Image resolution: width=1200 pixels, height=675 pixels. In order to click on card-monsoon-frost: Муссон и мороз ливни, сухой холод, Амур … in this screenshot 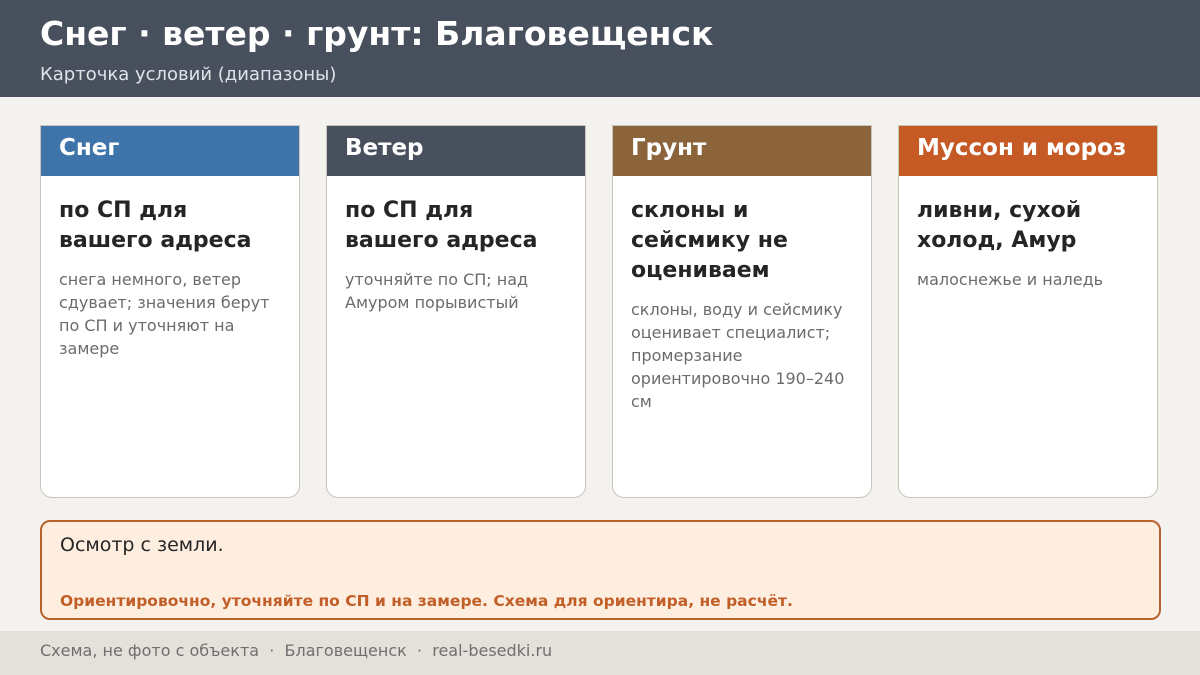, I will do `click(1028, 311)`.